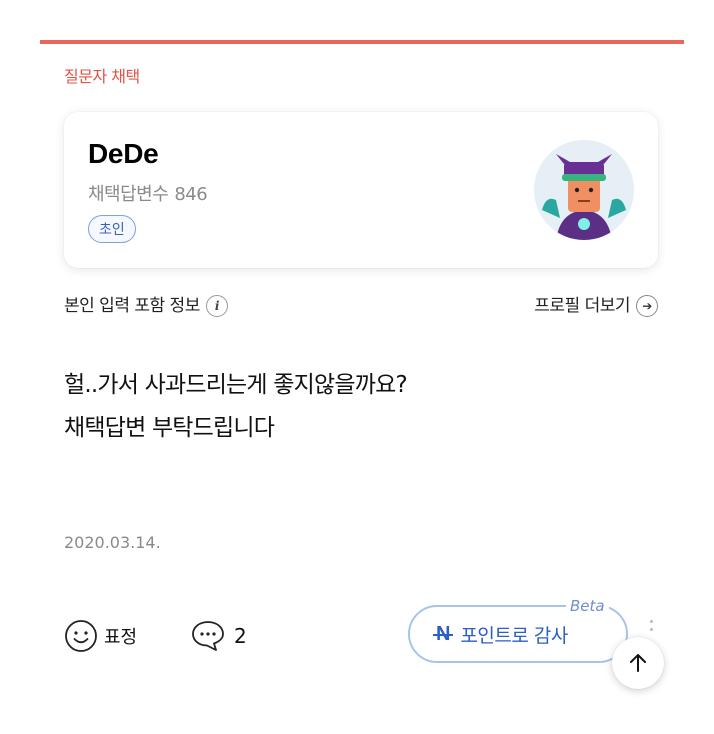 The height and width of the screenshot is (734, 714). I want to click on info-label-text: 본인 입력 포함 정보, so click(132, 306).